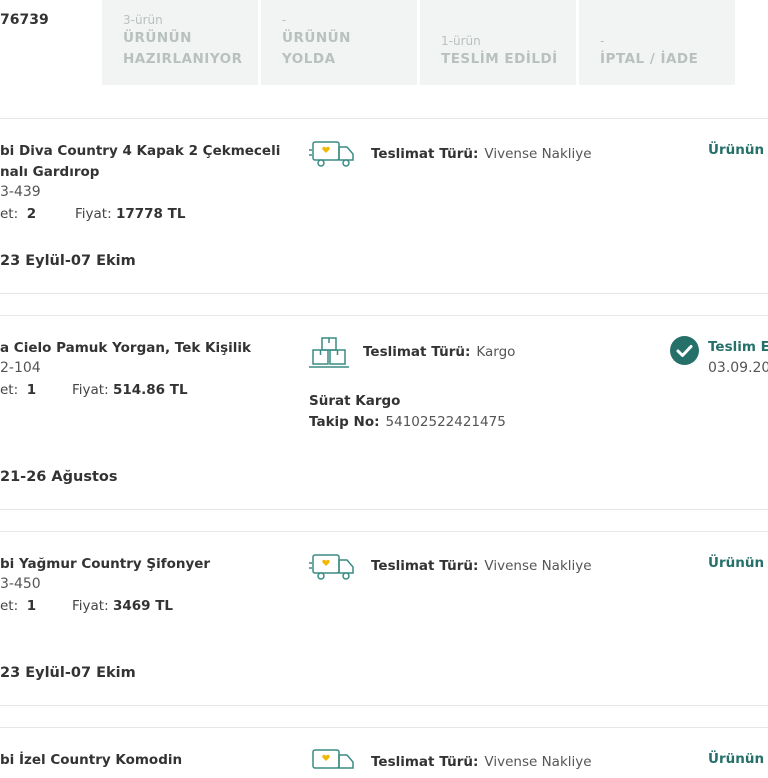 Image resolution: width=768 pixels, height=778 pixels. What do you see at coordinates (461, 41) in the screenshot?
I see `status-count: 1-ürün` at bounding box center [461, 41].